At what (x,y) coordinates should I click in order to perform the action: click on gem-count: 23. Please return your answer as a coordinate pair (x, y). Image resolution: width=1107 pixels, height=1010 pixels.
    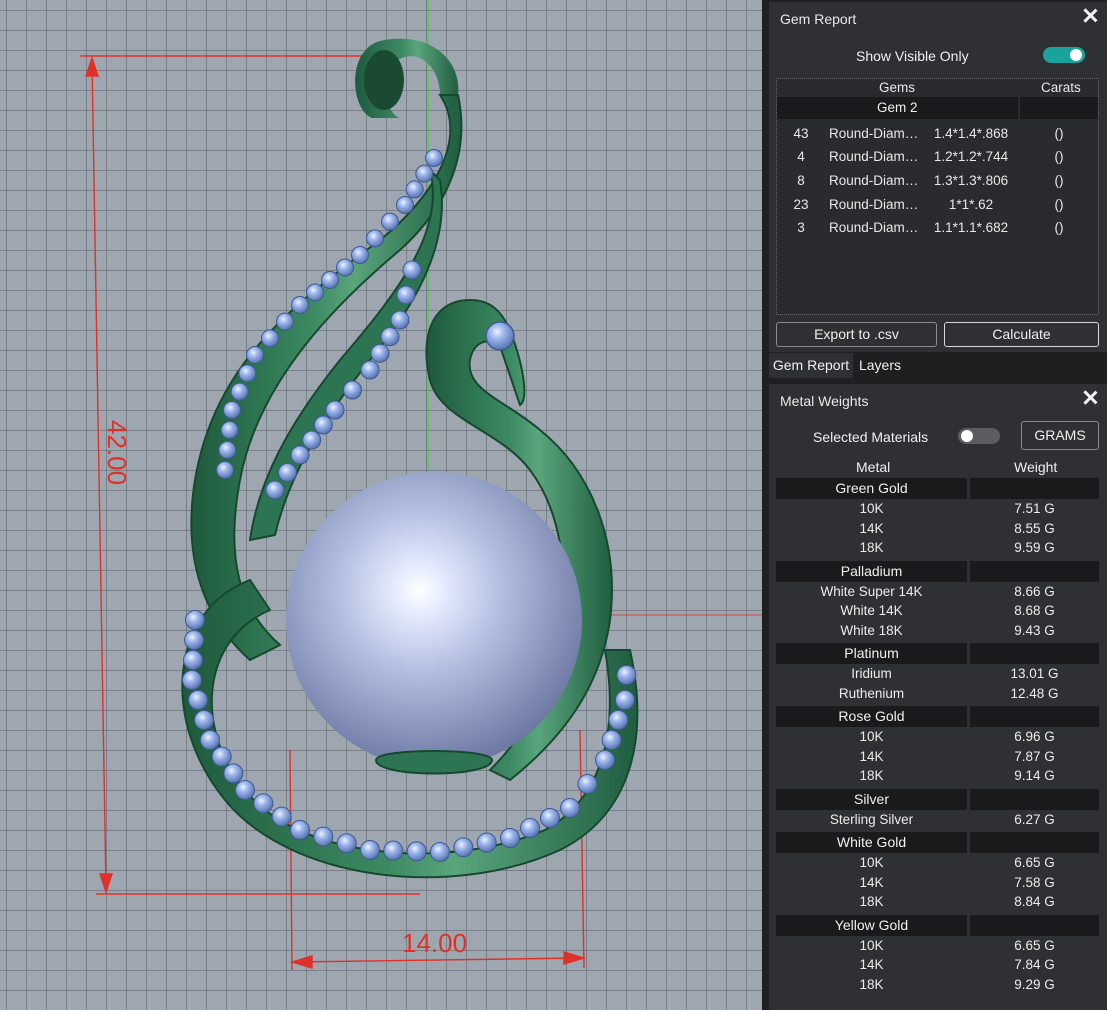
    Looking at the image, I should click on (801, 204).